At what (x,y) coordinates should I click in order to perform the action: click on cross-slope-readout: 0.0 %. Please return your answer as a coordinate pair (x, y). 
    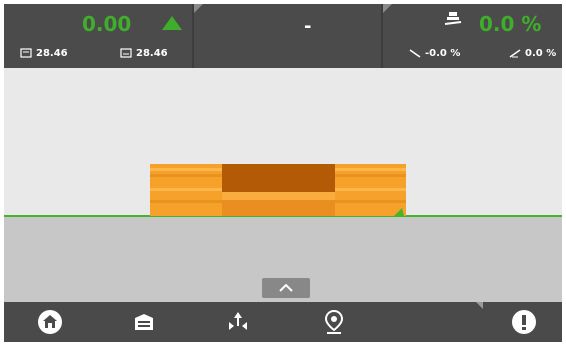
    Looking at the image, I should click on (532, 53).